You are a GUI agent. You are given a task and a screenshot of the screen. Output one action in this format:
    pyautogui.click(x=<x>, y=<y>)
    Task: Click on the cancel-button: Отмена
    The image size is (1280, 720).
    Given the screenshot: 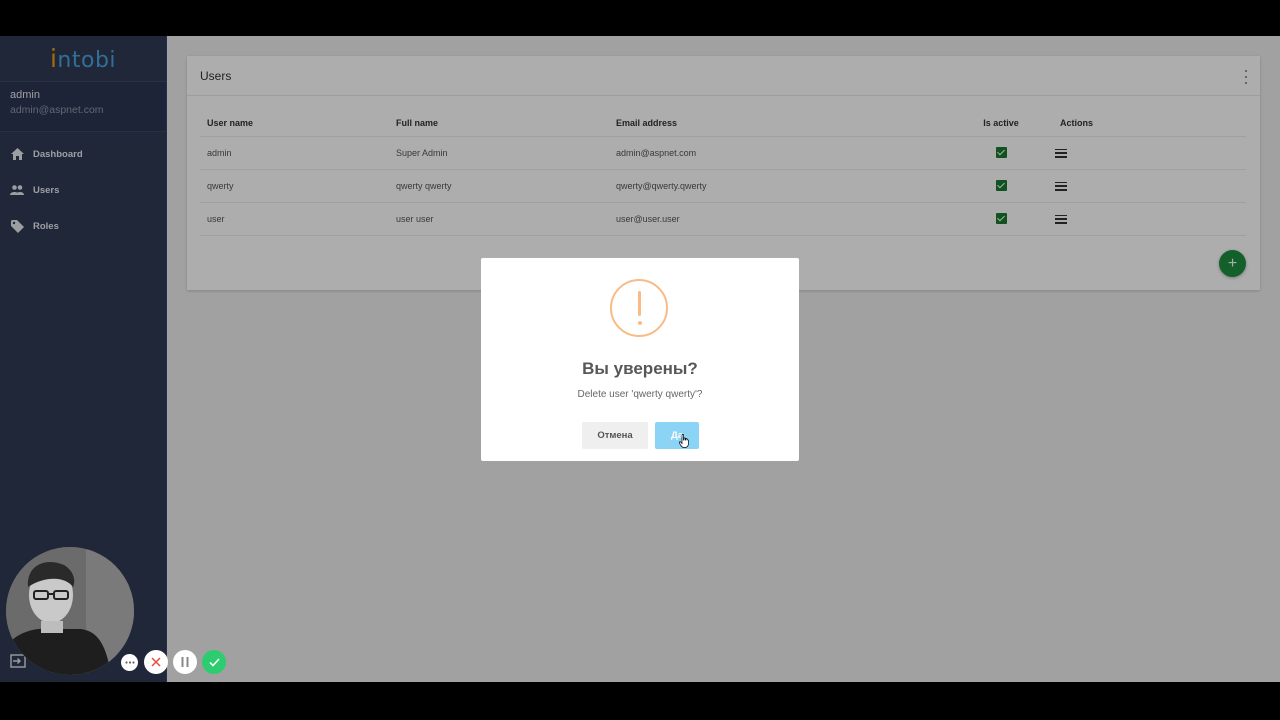 What is the action you would take?
    pyautogui.click(x=615, y=435)
    